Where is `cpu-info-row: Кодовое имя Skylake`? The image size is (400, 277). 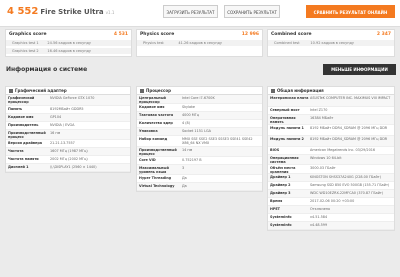 cpu-info-row: Кодовое имя Skylake is located at coordinates (199, 108).